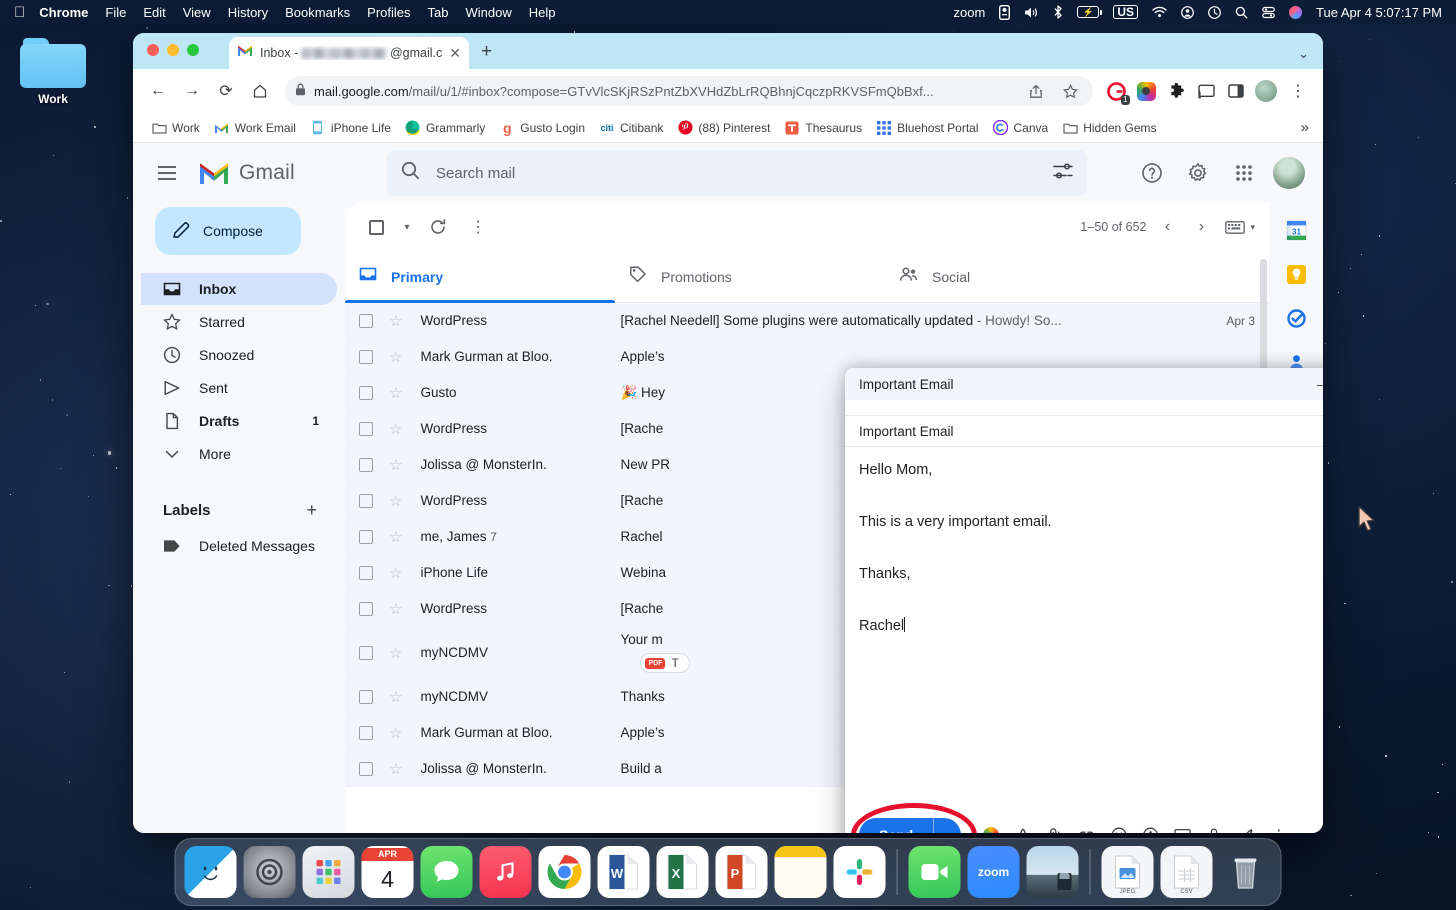  I want to click on minimize-window-button, so click(173, 50).